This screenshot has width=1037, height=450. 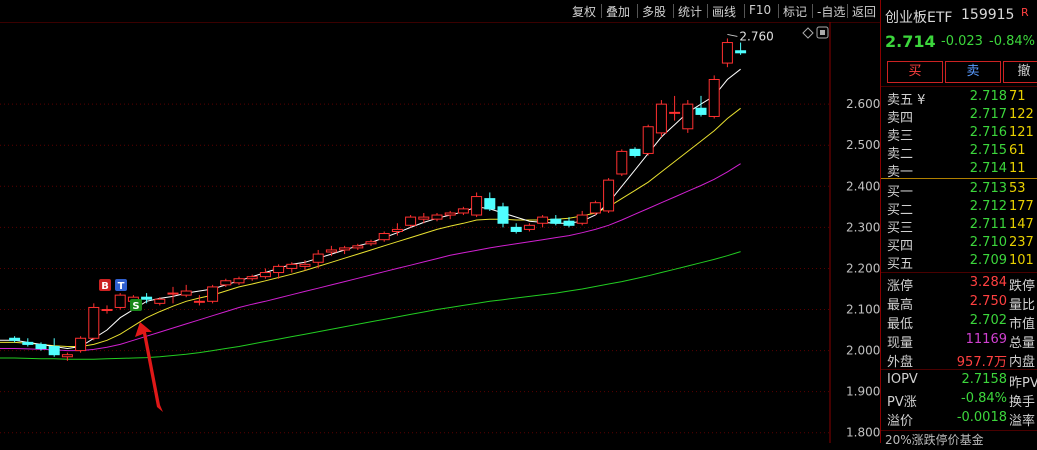 What do you see at coordinates (988, 150) in the screenshot?
I see `ask-row-value: 2.715` at bounding box center [988, 150].